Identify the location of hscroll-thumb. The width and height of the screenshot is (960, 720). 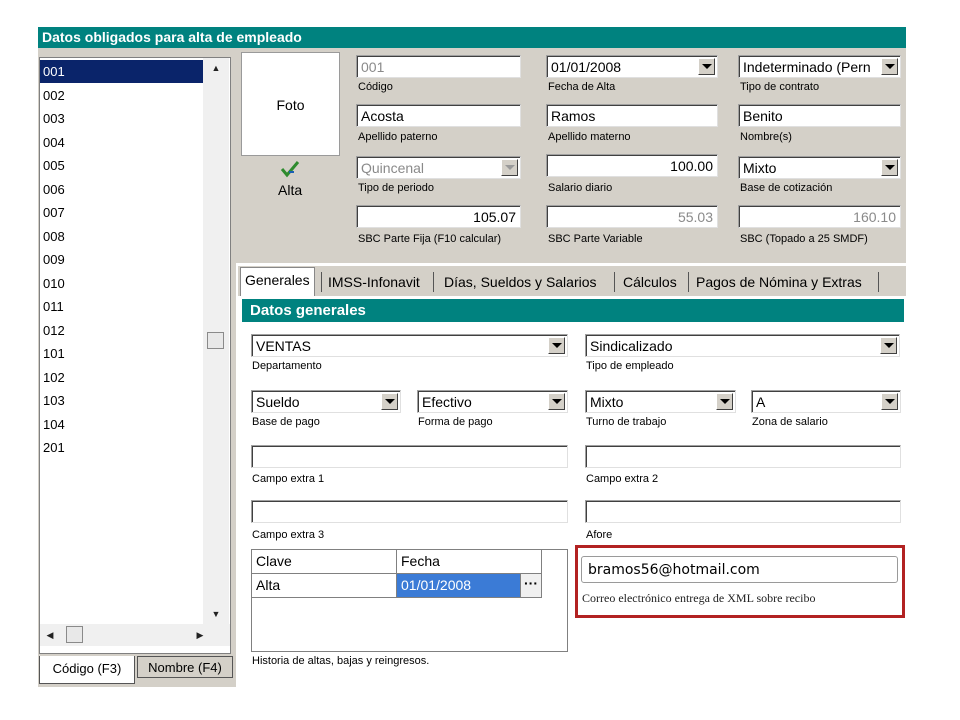
(74, 634).